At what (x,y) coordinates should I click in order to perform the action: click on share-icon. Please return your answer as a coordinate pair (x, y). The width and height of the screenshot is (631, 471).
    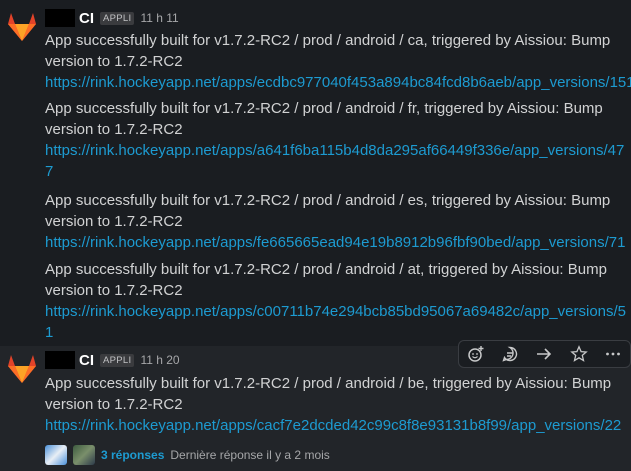
    Looking at the image, I should click on (544, 354).